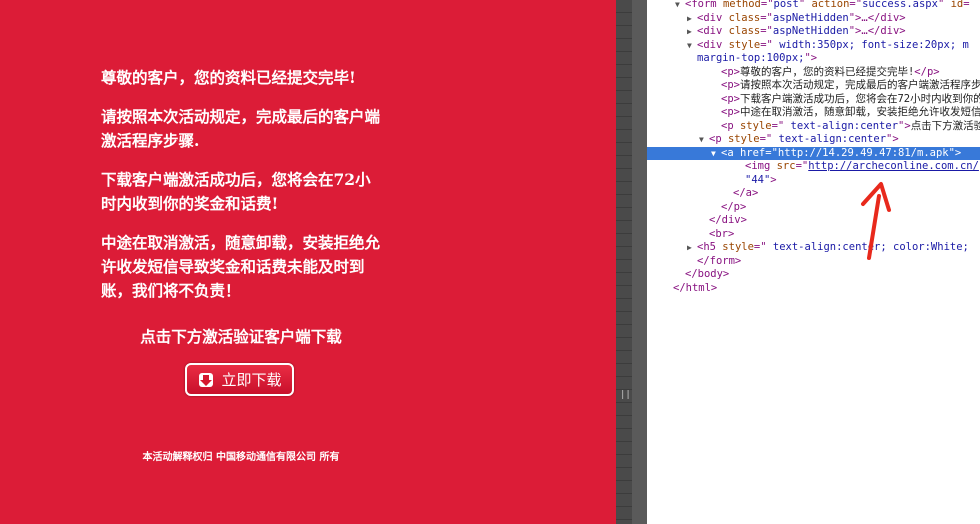 Image resolution: width=980 pixels, height=524 pixels. Describe the element at coordinates (241, 128) in the screenshot. I see `message-paragraph: 请按照本次活动规定，完成最后的客户端激活程序步骤.` at that location.